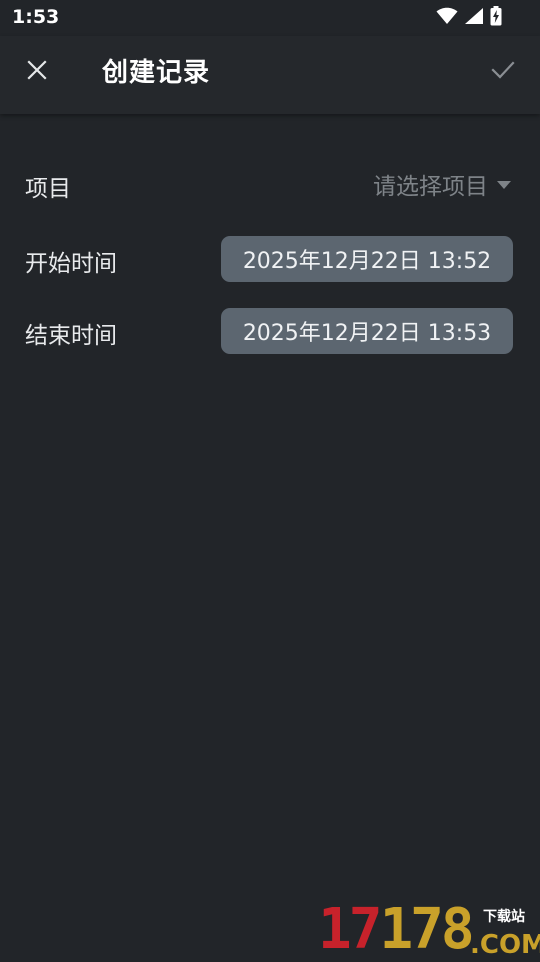 This screenshot has height=962, width=540. What do you see at coordinates (270, 18) in the screenshot?
I see `status-bar: 1:53` at bounding box center [270, 18].